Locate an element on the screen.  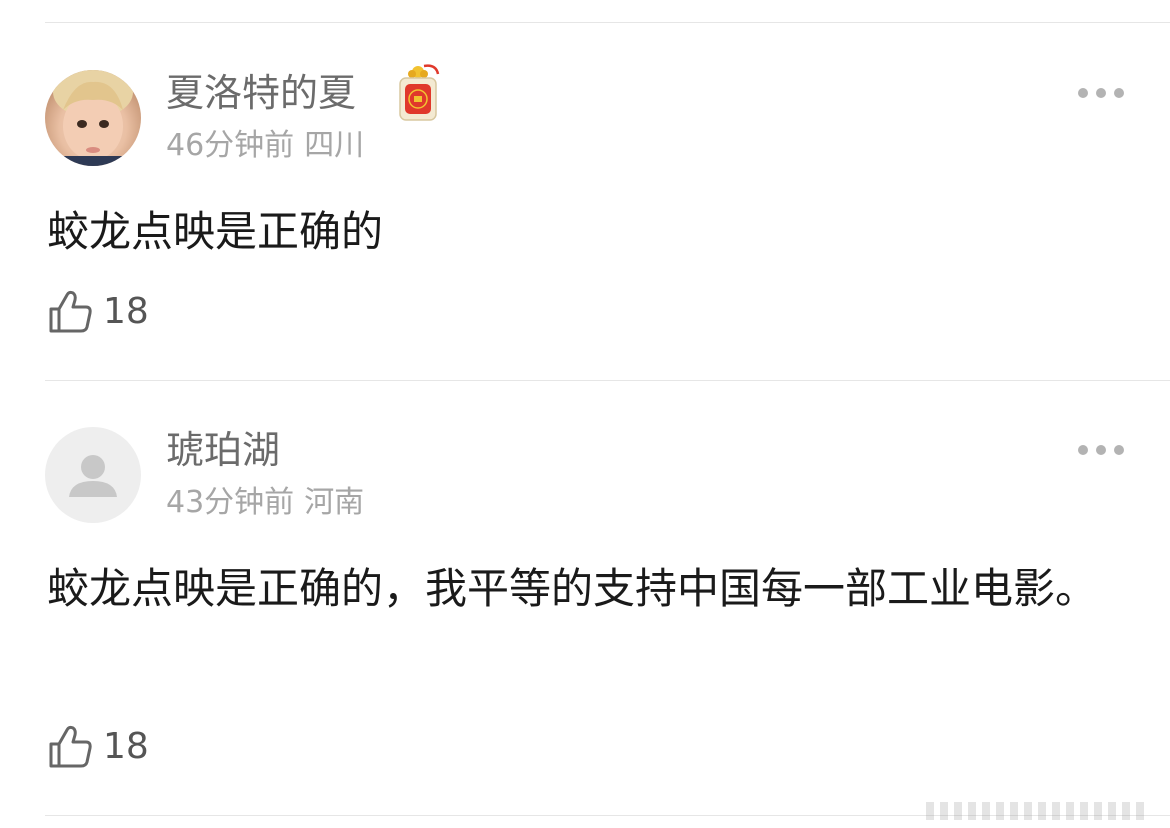
username: 琥珀湖 is located at coordinates (223, 450).